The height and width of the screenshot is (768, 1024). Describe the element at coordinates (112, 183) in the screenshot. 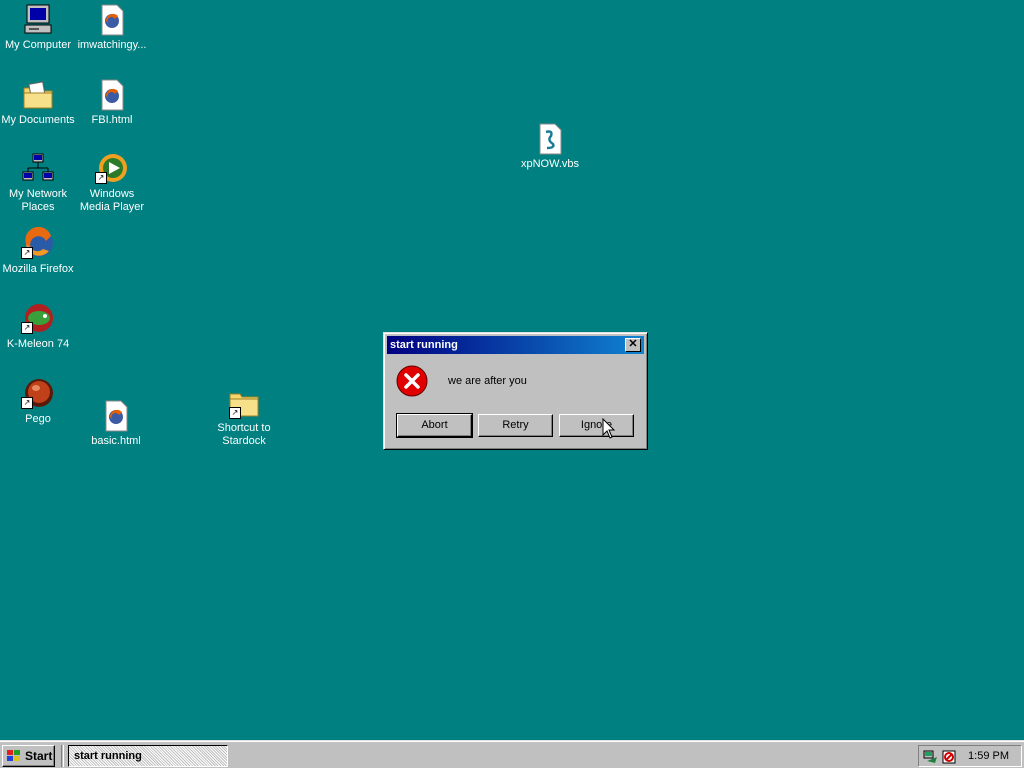

I see `desktop-icon-windows-media-player: ↗ Windows Media Player` at that location.